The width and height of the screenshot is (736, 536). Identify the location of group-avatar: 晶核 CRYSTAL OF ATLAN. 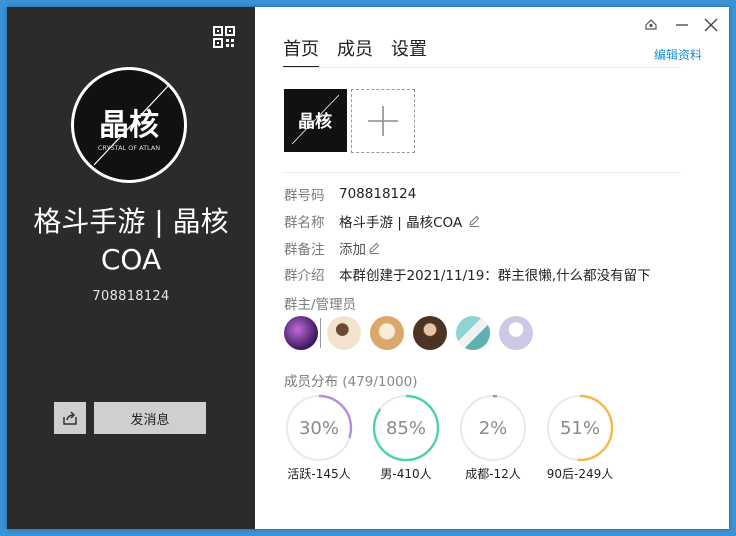
(129, 125).